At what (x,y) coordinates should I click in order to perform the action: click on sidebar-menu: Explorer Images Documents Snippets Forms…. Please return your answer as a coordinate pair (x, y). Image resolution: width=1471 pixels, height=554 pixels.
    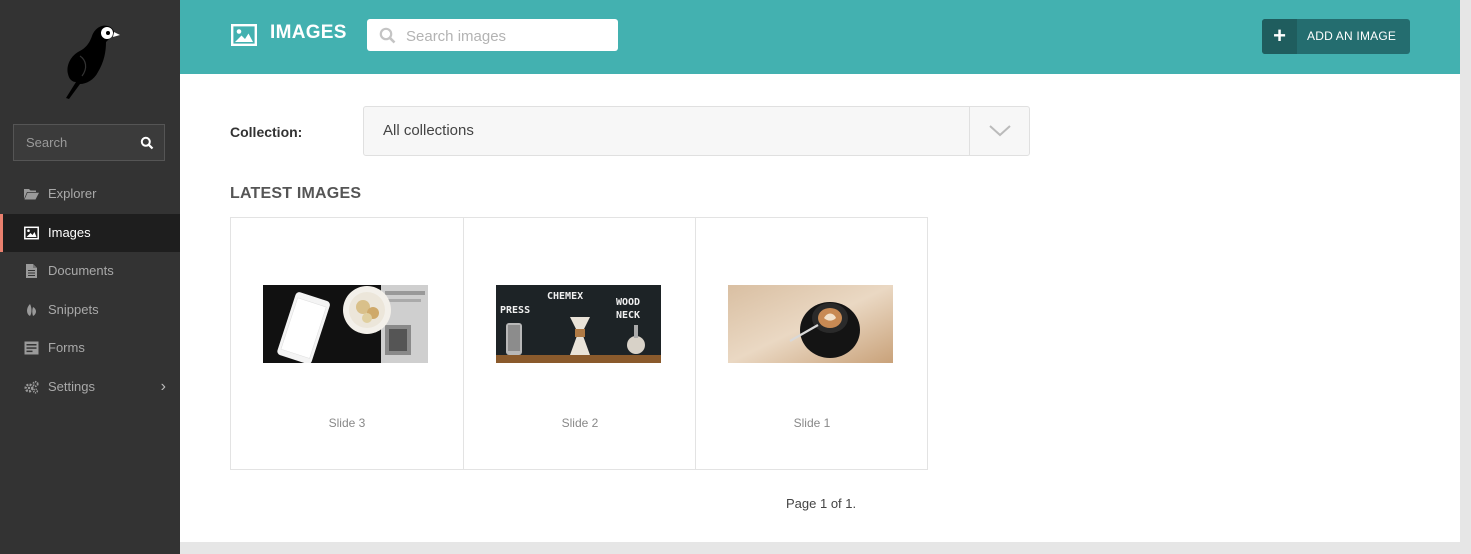
    Looking at the image, I should click on (90, 290).